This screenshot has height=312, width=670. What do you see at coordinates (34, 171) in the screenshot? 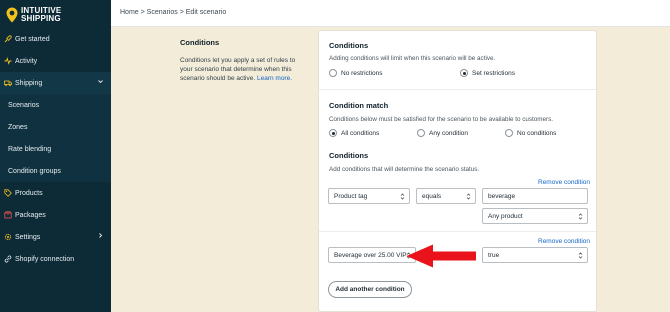
I see `sidebar-item-label: Condition groups` at bounding box center [34, 171].